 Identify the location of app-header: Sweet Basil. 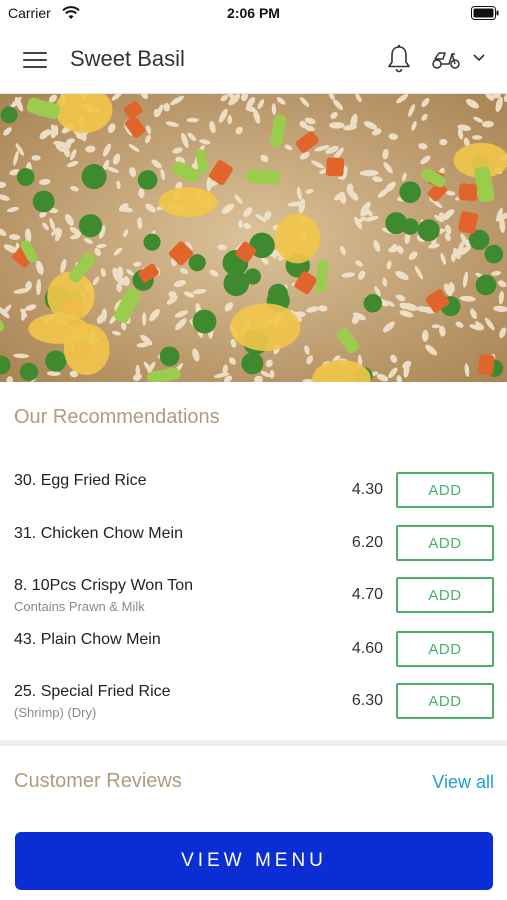
(253, 61).